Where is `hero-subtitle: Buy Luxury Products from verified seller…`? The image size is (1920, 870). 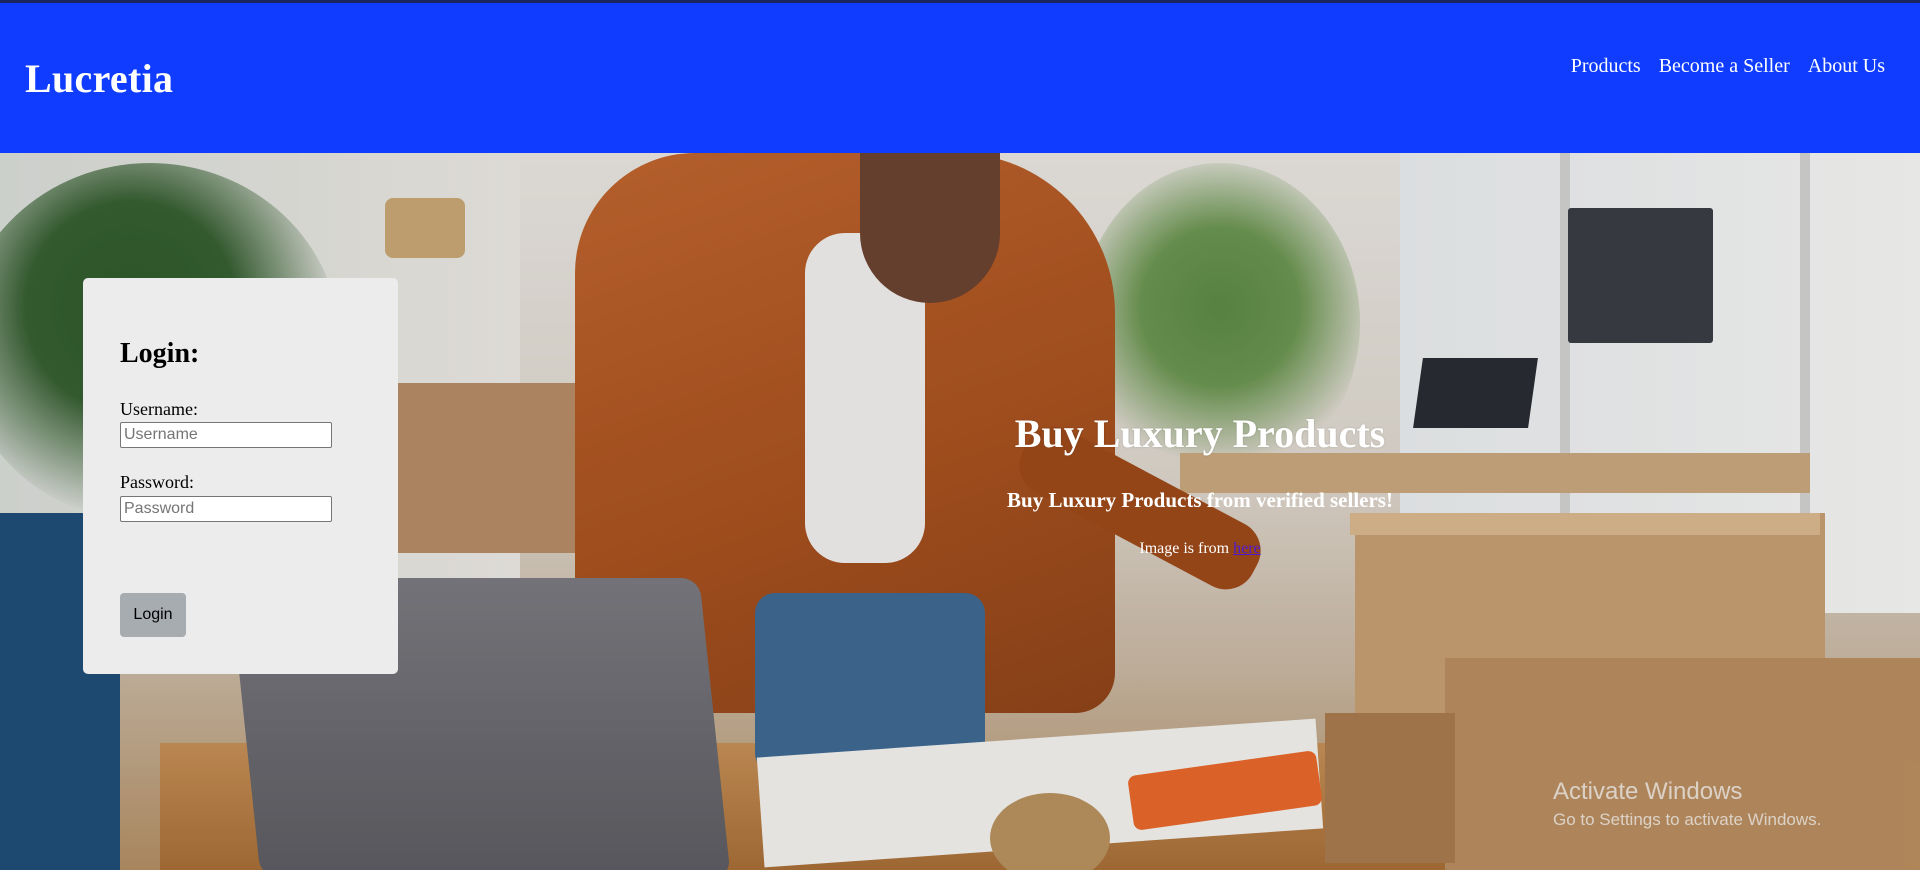 hero-subtitle: Buy Luxury Products from verified seller… is located at coordinates (1200, 500).